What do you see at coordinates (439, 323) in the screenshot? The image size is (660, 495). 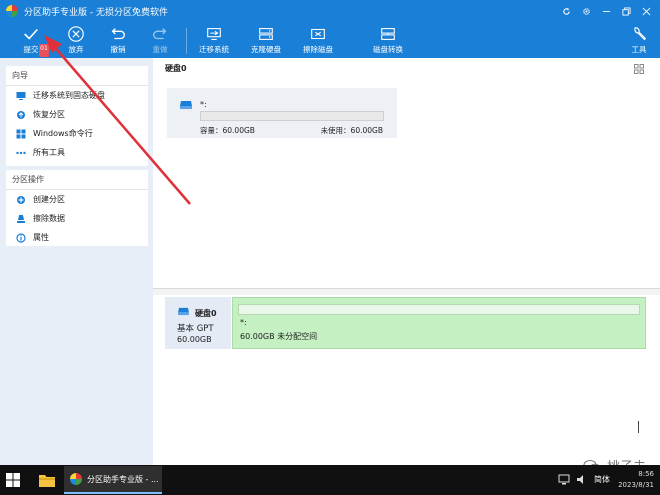 I see `unallocated-partition: *: 60.00GB 未分配空间` at bounding box center [439, 323].